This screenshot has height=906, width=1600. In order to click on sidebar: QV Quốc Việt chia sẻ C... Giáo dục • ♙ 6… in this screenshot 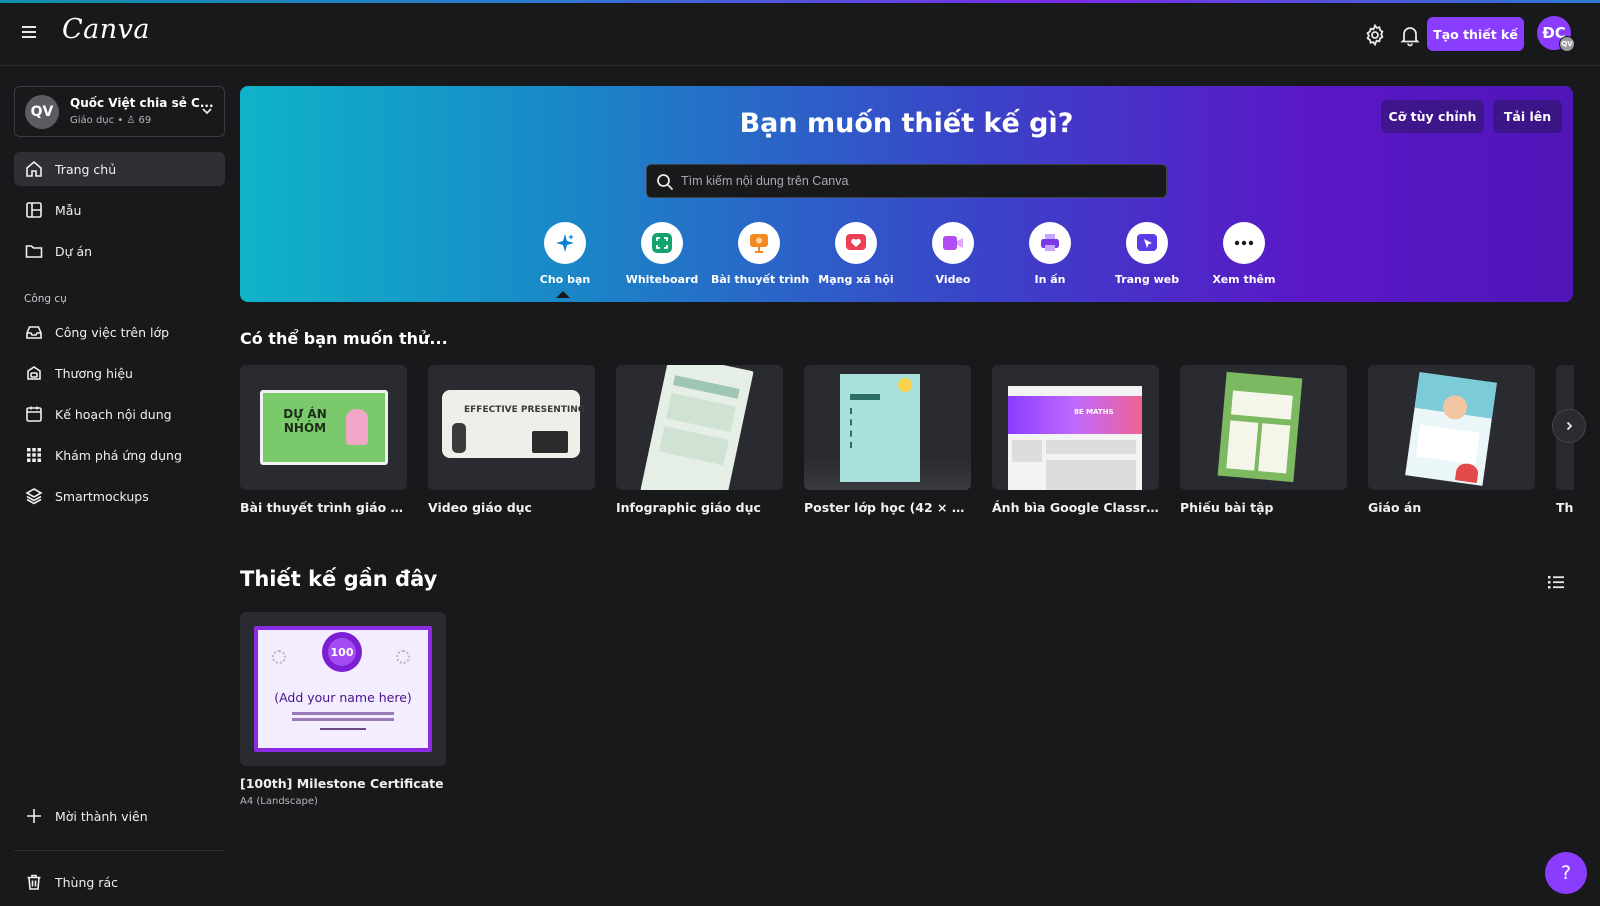, I will do `click(118, 486)`.